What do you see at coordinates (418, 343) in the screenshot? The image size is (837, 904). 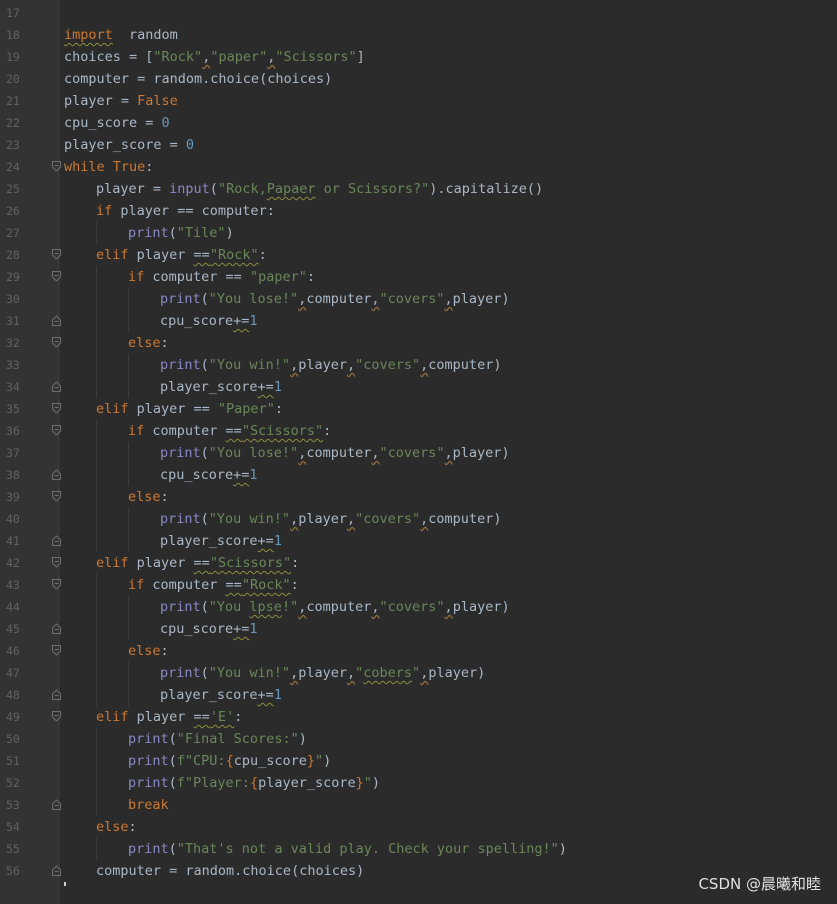 I see `code-line: 32 else:` at bounding box center [418, 343].